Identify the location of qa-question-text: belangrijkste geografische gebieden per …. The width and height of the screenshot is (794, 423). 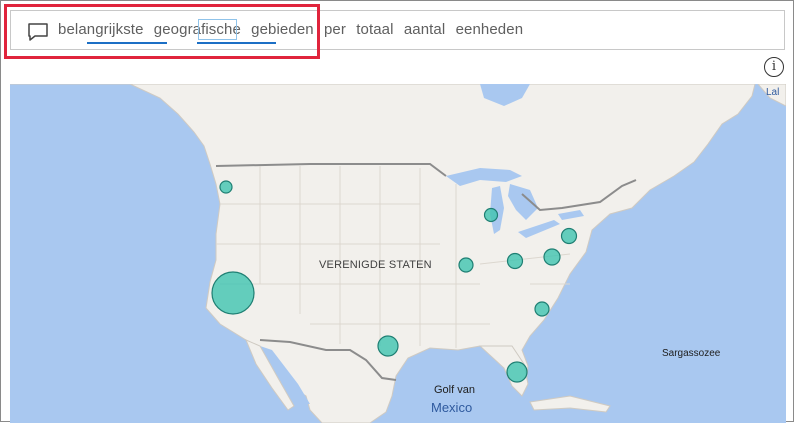
(293, 29).